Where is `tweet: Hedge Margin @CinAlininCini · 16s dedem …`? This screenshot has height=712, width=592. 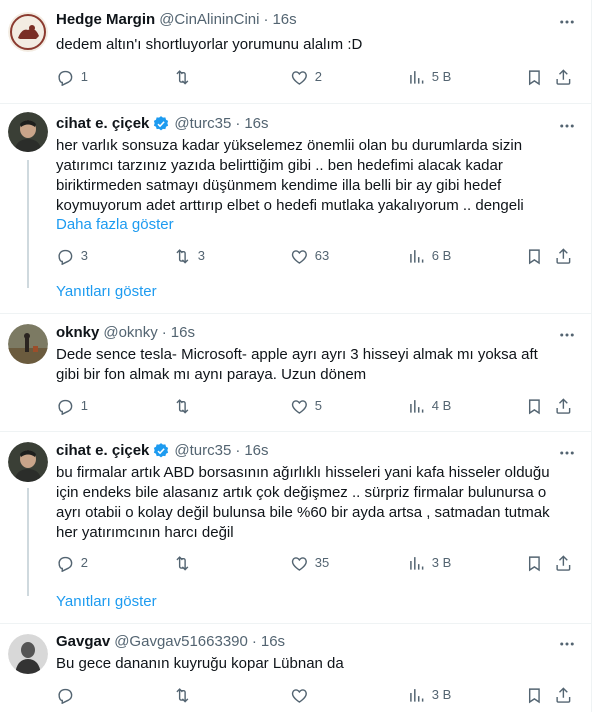 tweet: Hedge Margin @CinAlininCini · 16s dedem … is located at coordinates (295, 52).